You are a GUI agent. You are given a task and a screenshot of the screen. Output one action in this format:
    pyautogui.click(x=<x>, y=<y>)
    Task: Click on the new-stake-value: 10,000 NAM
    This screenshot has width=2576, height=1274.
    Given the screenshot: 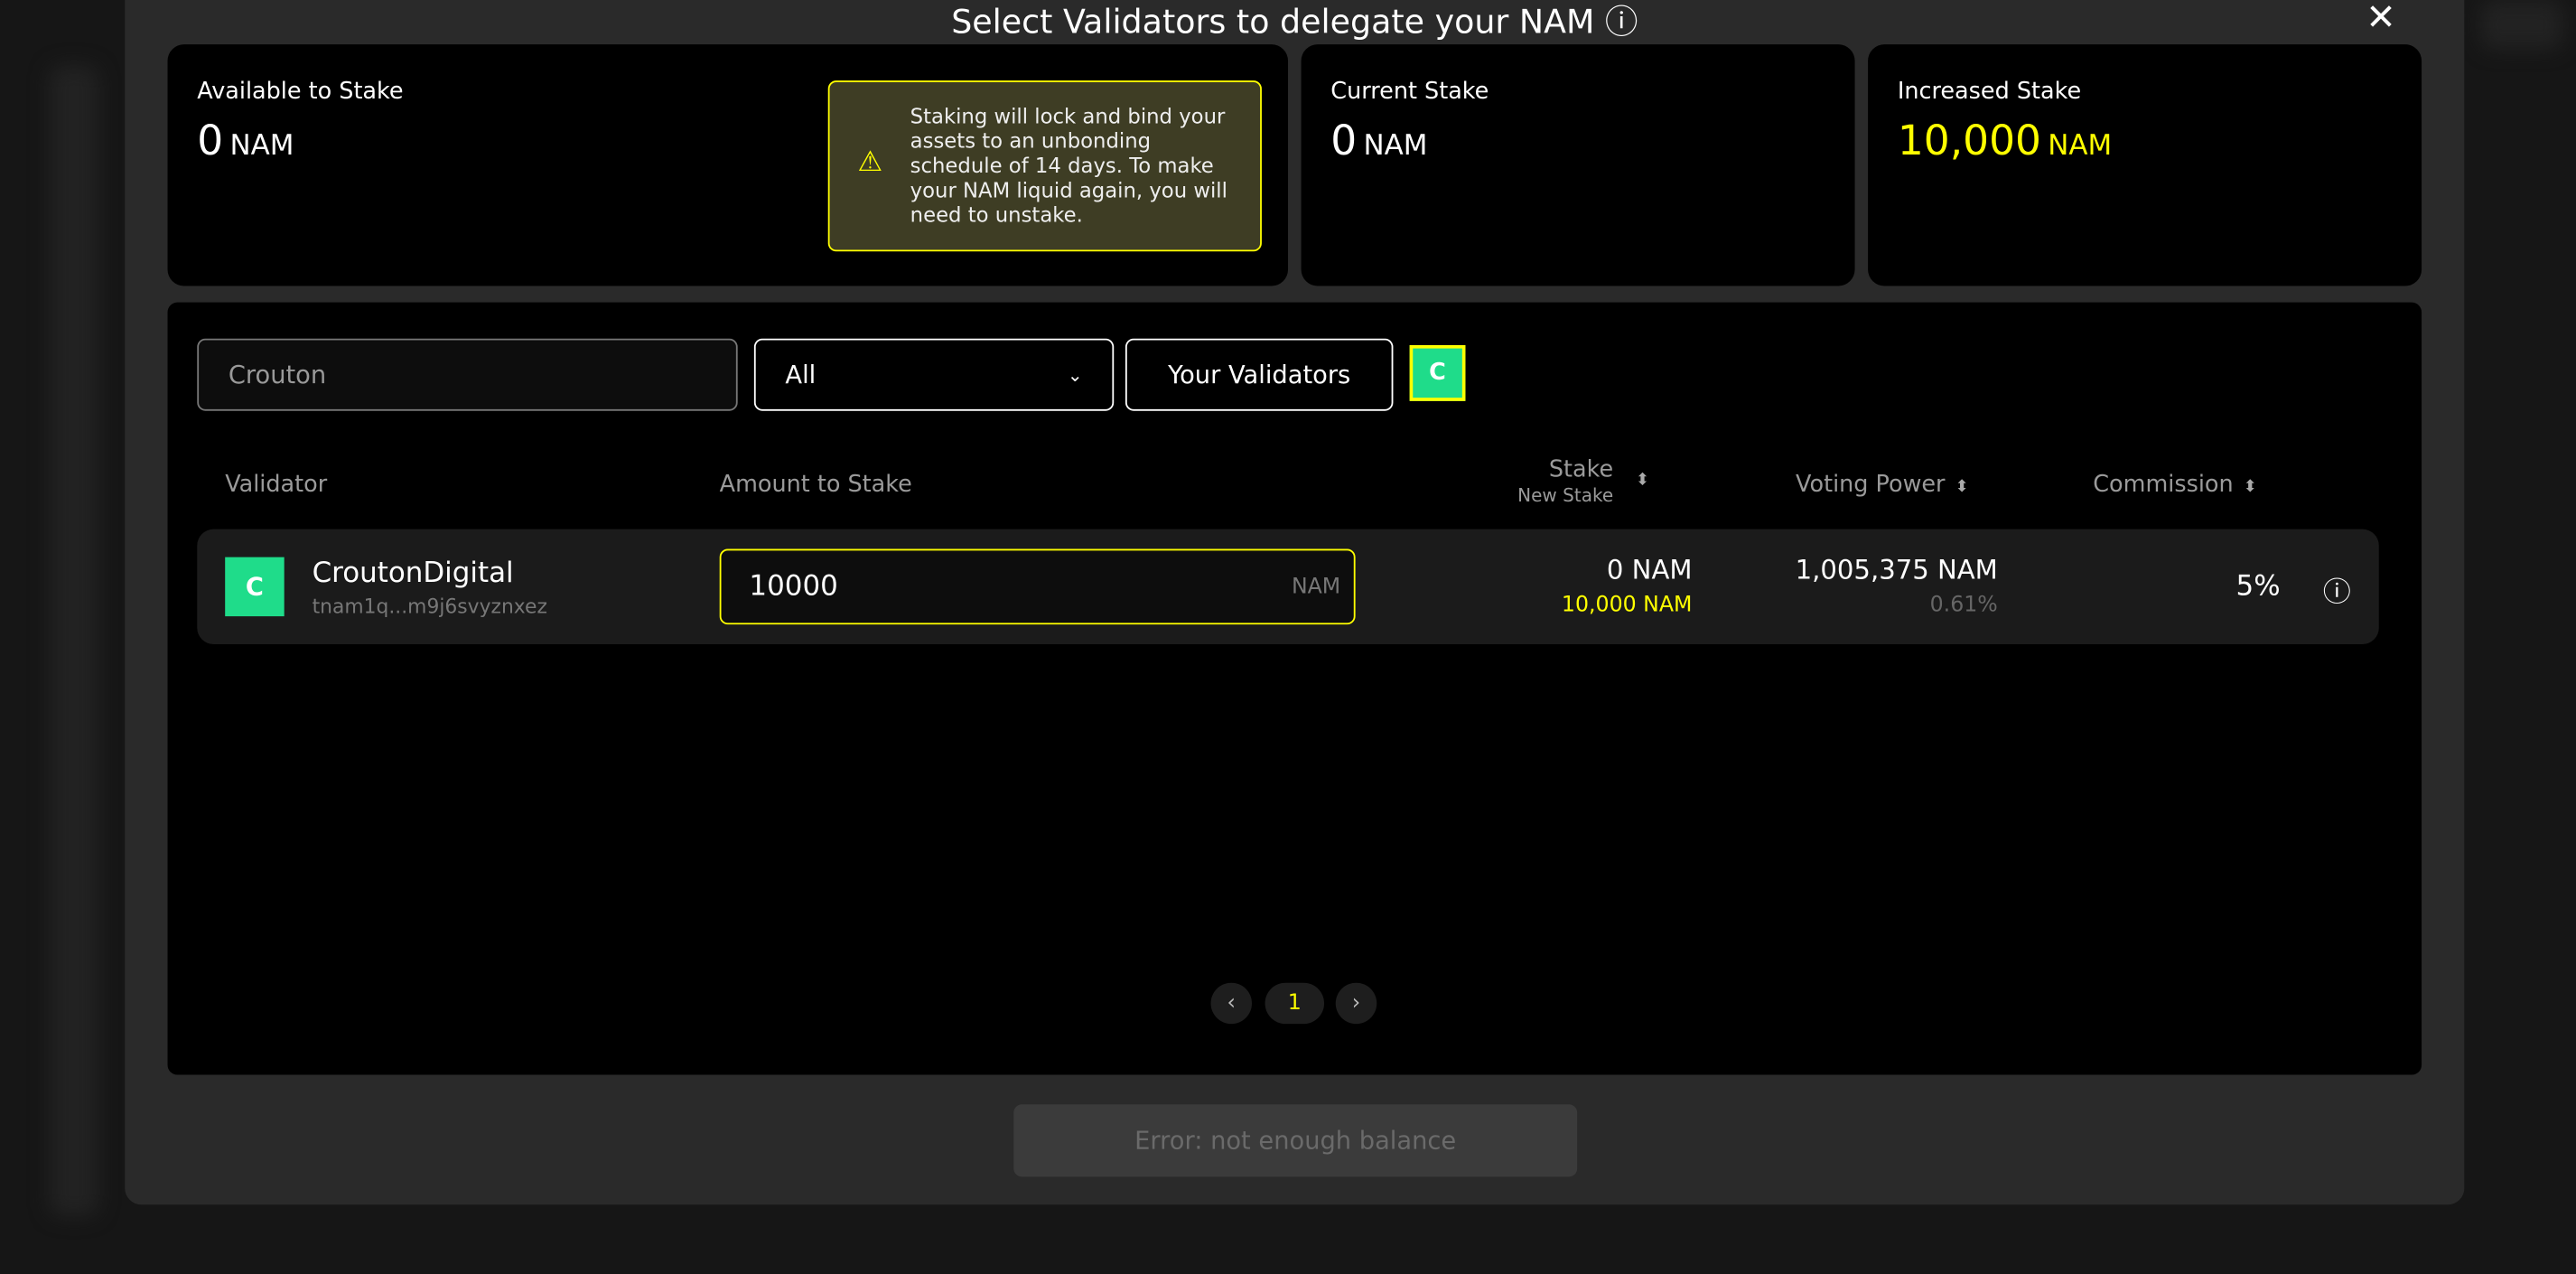 What is the action you would take?
    pyautogui.click(x=1627, y=605)
    